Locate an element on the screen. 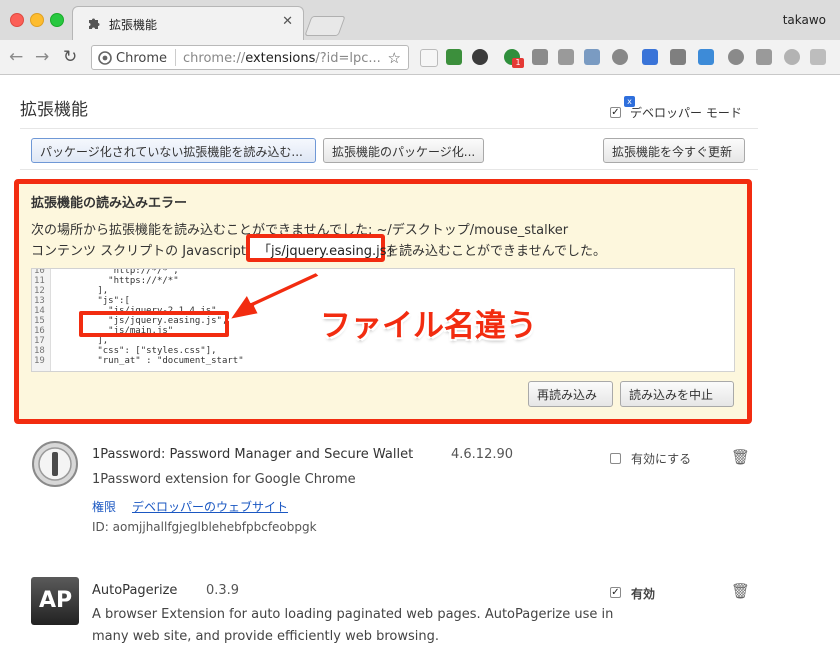 The width and height of the screenshot is (840, 657). code-line: 19 "run_at" : "document_start" is located at coordinates (382, 361).